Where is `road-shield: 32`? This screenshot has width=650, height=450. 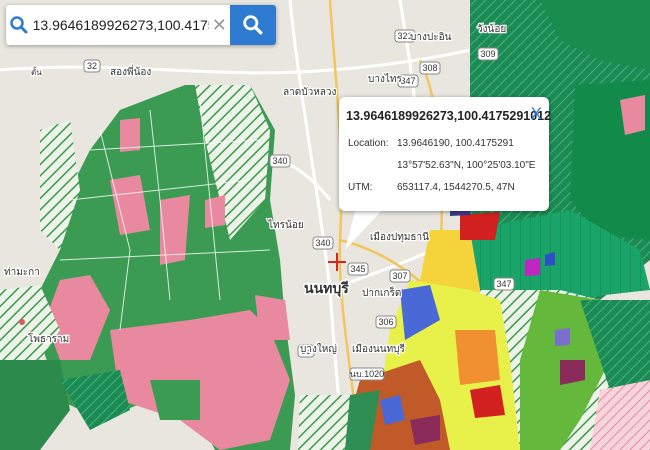
road-shield: 32 is located at coordinates (92, 66).